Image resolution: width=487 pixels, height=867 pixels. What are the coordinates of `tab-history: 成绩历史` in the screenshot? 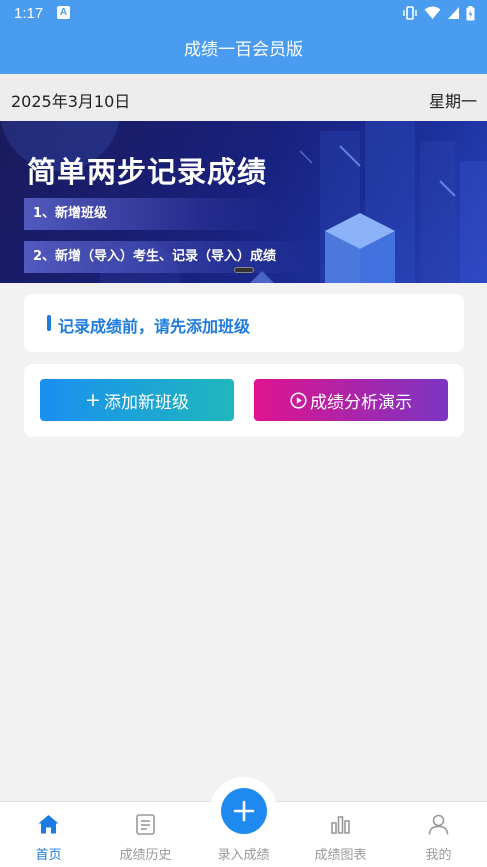 It's located at (145, 834).